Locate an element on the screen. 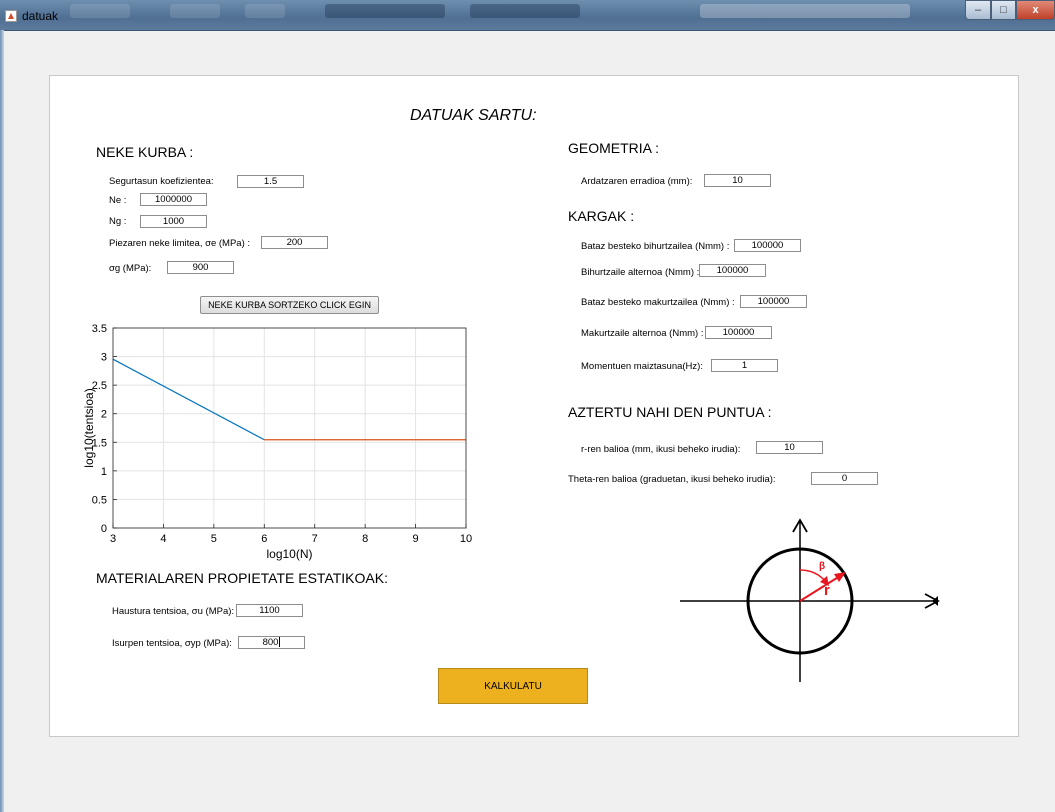 This screenshot has width=1055, height=812. haustura-input: 1100 is located at coordinates (269, 610).